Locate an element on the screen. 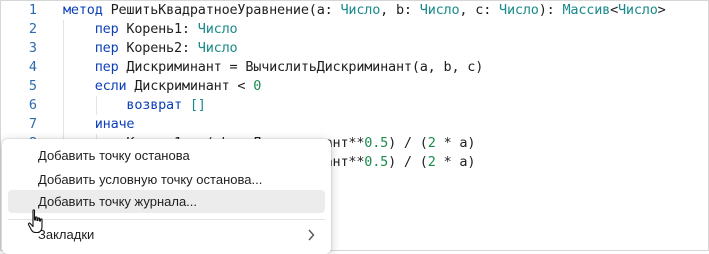 Image resolution: width=709 pixels, height=254 pixels. code-token: иначе is located at coordinates (99, 124).